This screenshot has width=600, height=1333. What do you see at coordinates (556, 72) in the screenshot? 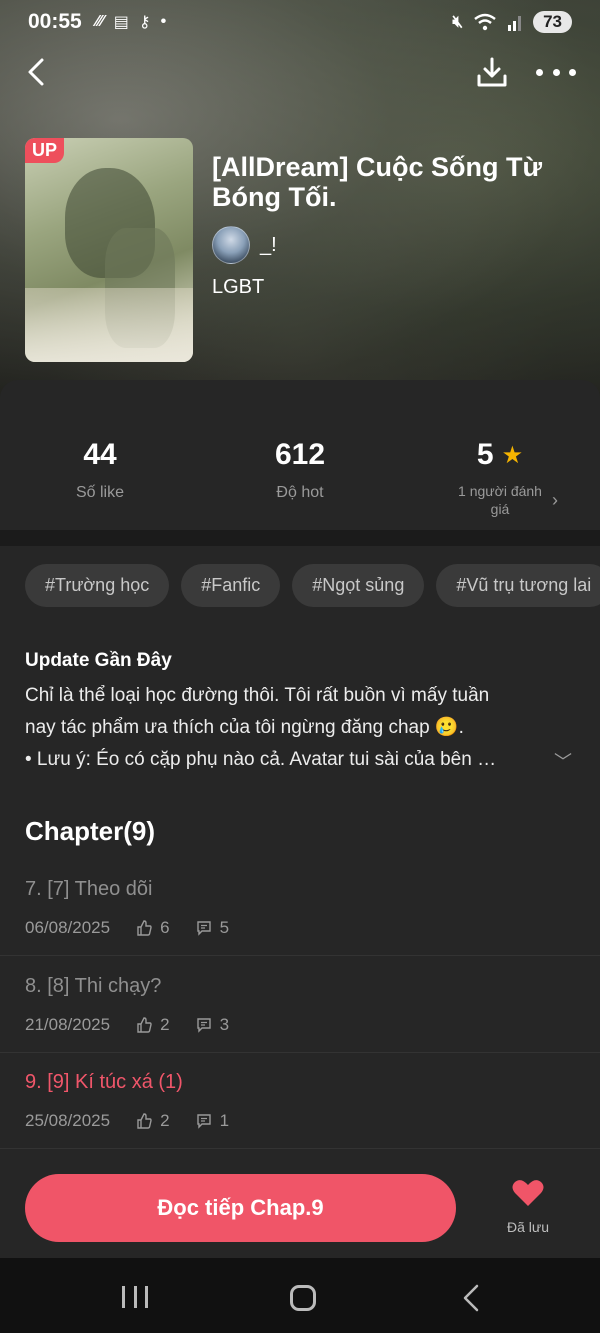
I see `more-options-icon` at bounding box center [556, 72].